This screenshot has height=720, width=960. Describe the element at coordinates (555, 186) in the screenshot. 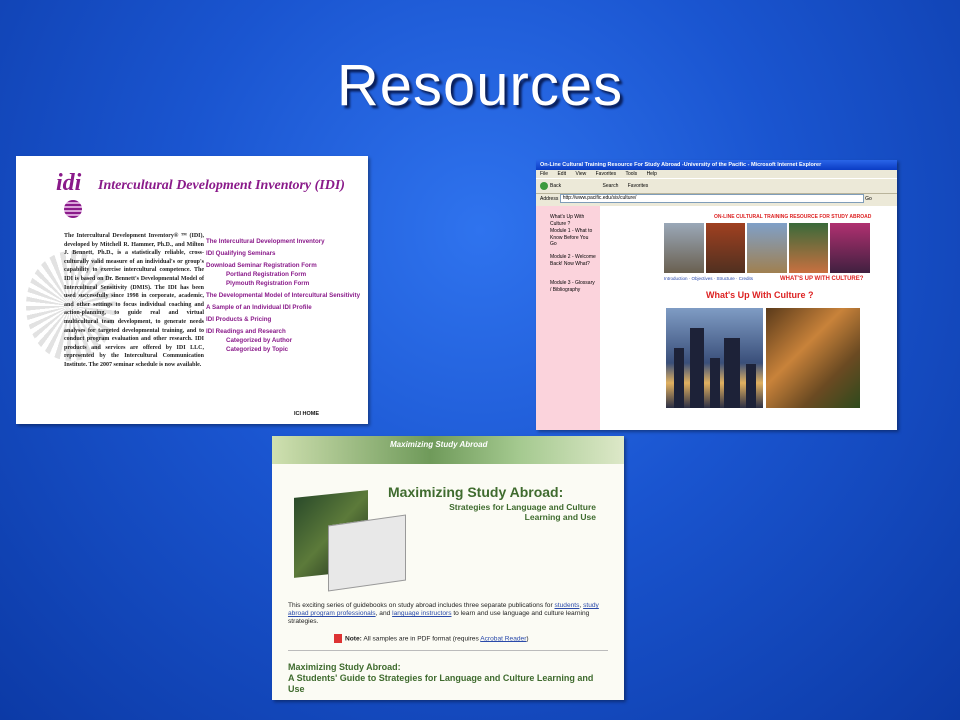

I see `back-button: Back` at that location.